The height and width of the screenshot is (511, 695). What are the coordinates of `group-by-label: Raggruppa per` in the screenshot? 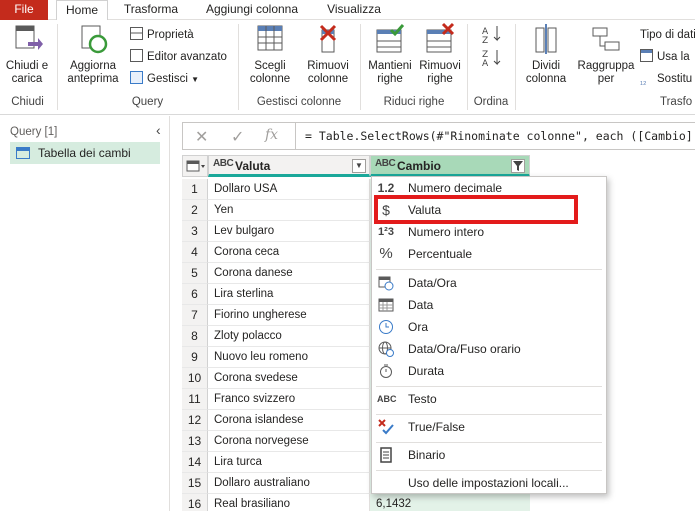 It's located at (606, 72).